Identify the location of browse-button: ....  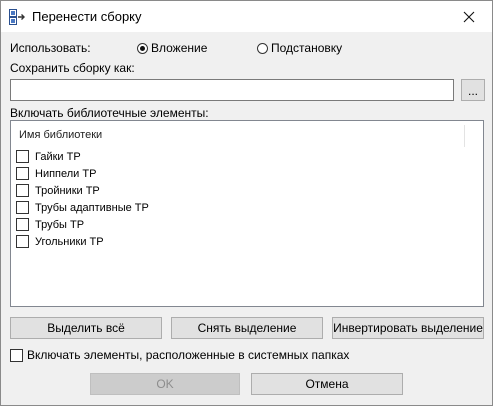
(473, 90).